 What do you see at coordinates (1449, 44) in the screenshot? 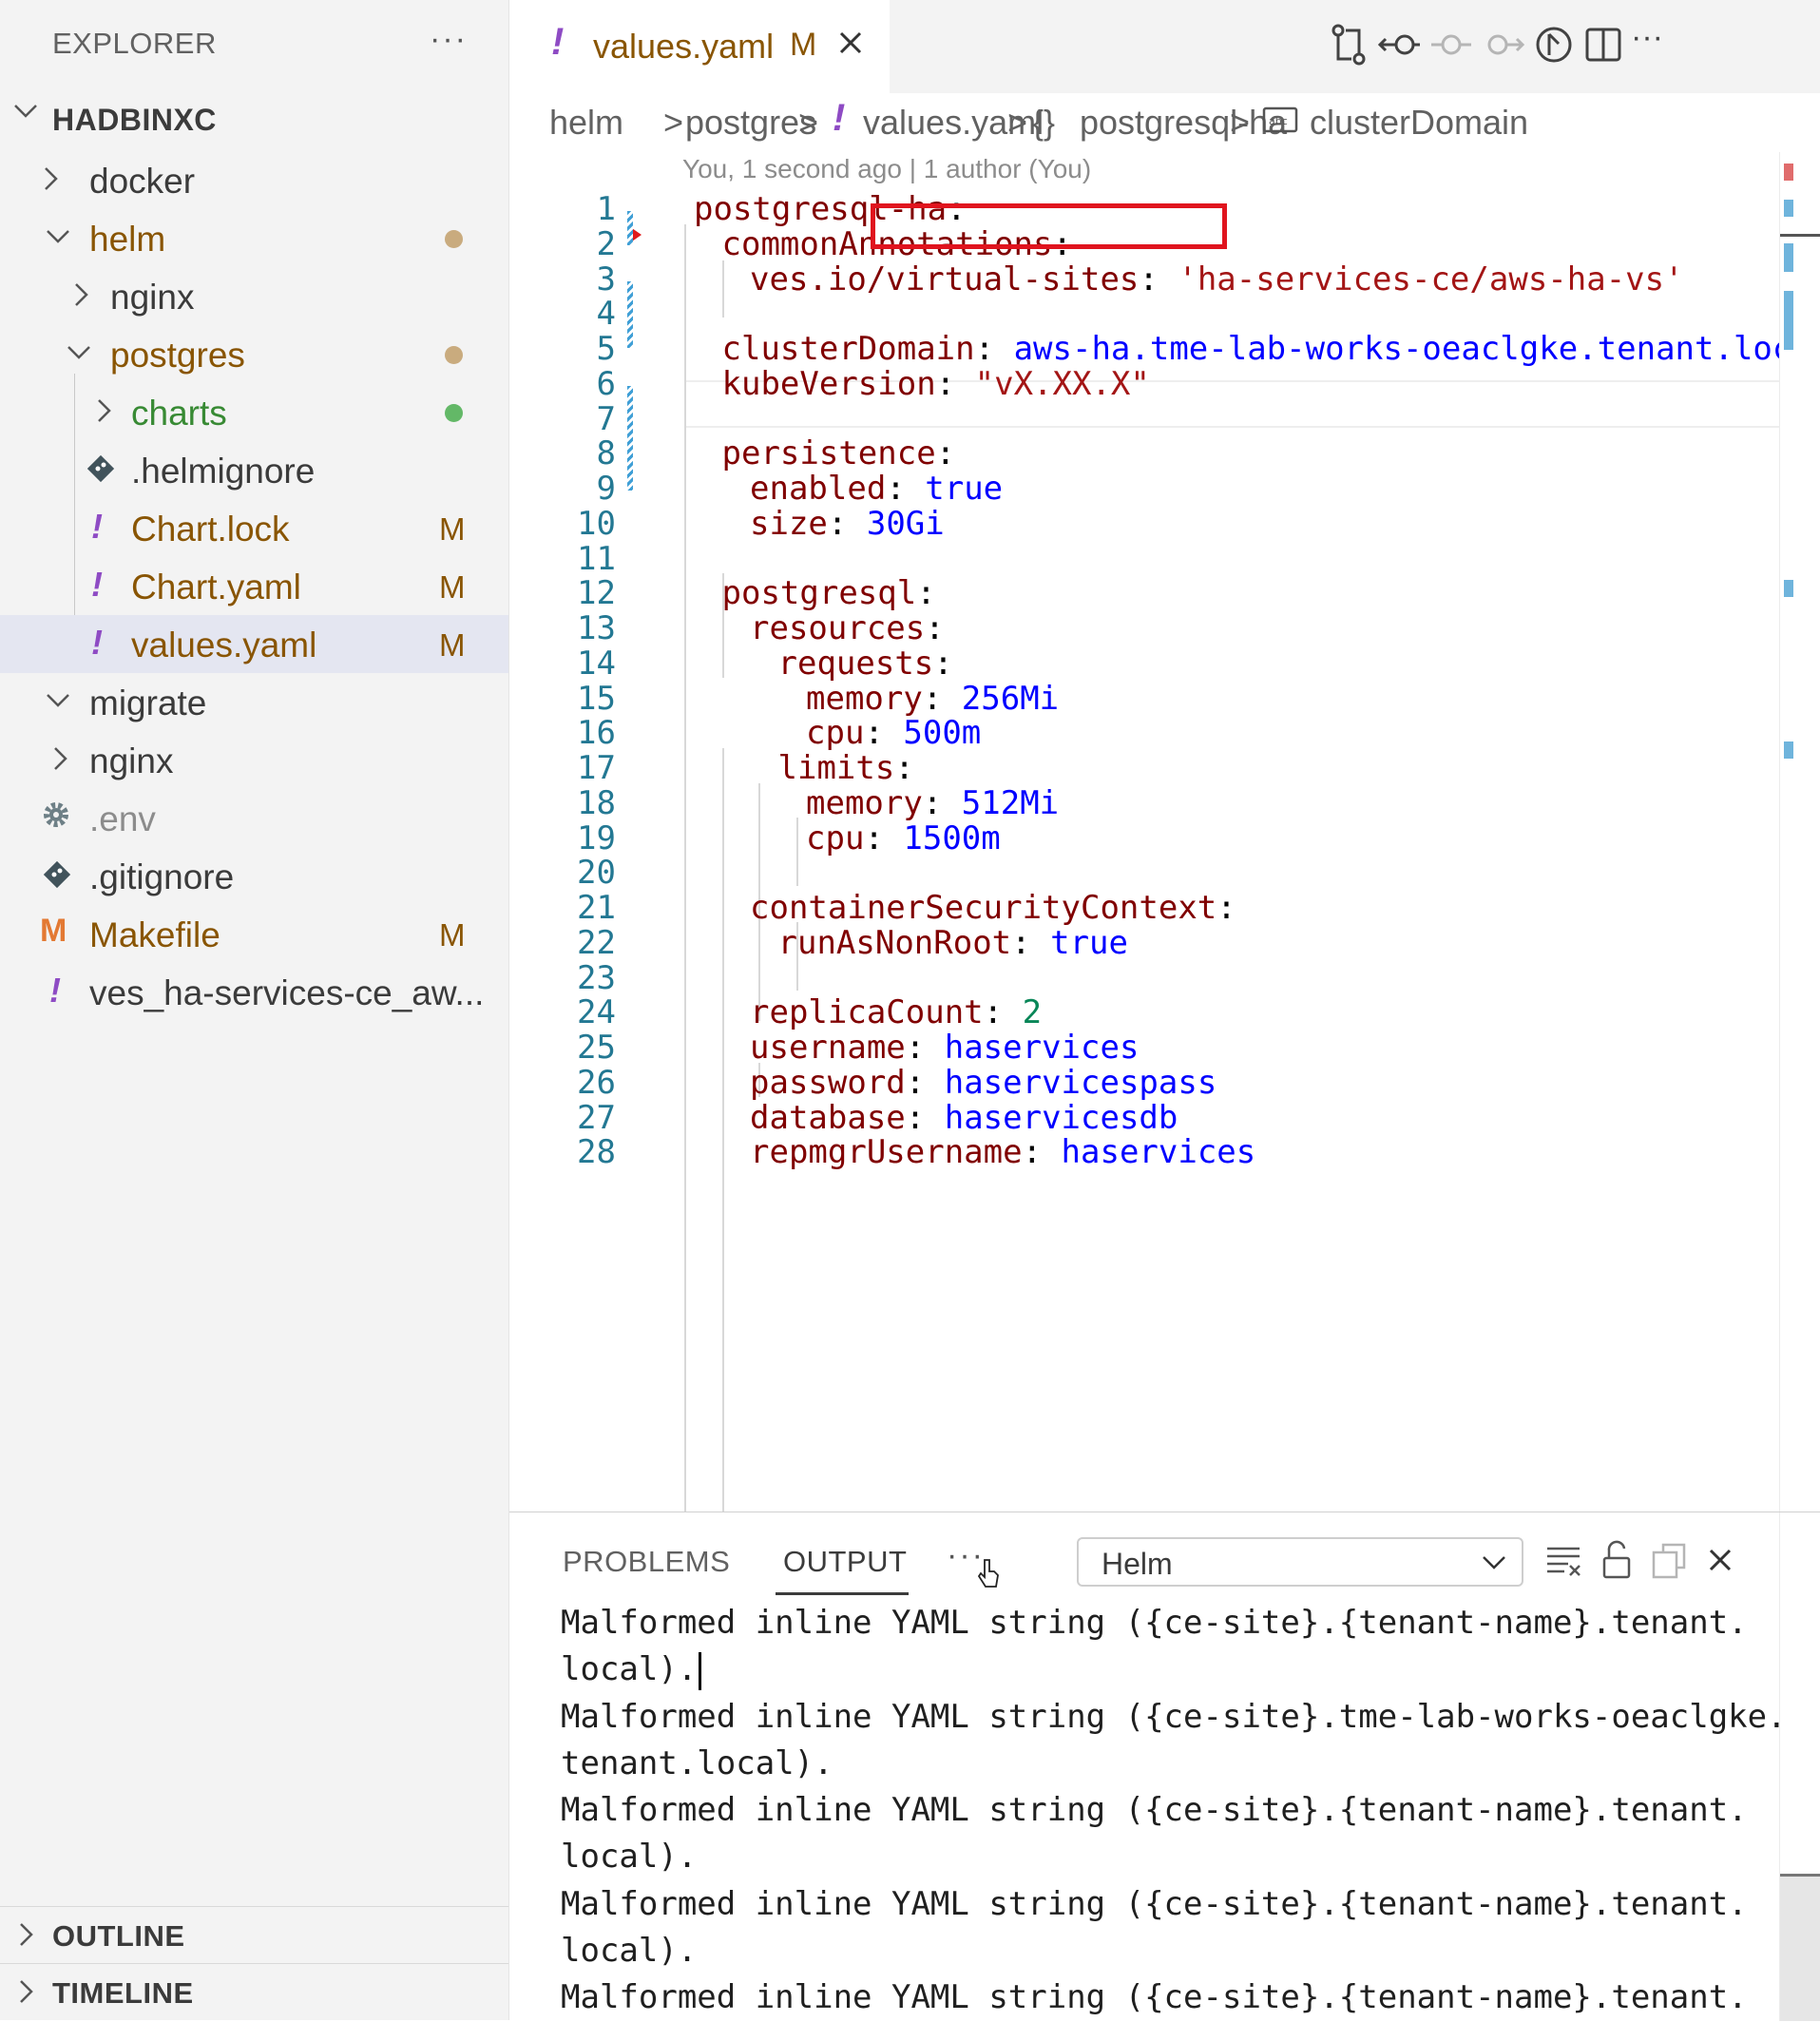
I see `commit-icon` at bounding box center [1449, 44].